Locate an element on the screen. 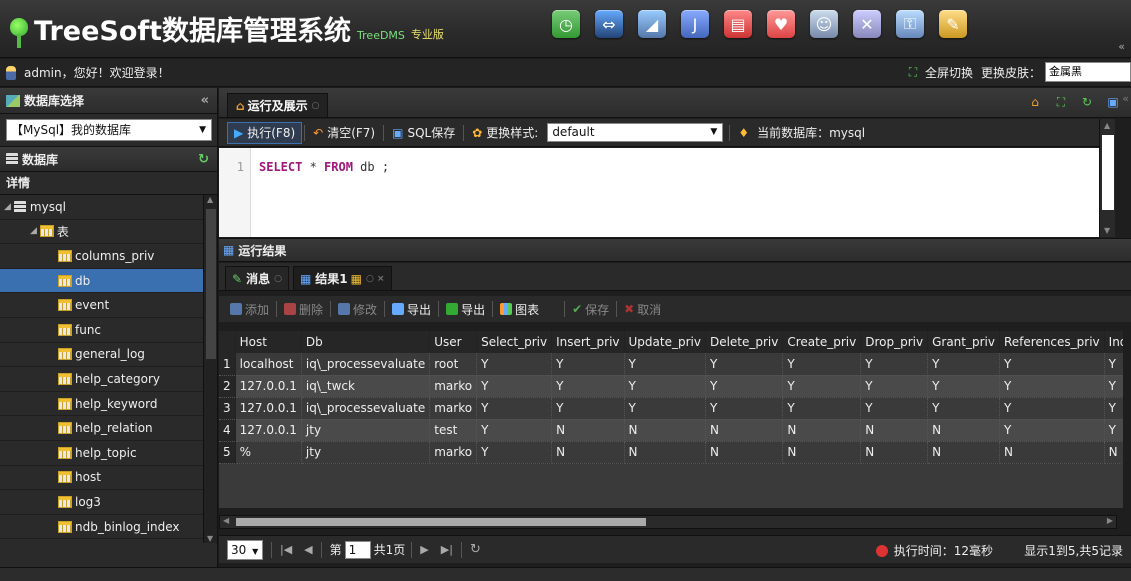 The height and width of the screenshot is (581, 1131). edit-row-button: 修改 is located at coordinates (357, 309).